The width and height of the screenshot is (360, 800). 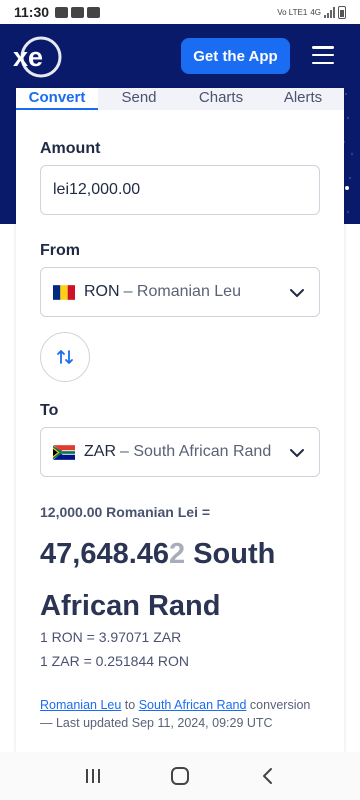 What do you see at coordinates (280, 705) in the screenshot?
I see `footnote-conversion-word: conversion` at bounding box center [280, 705].